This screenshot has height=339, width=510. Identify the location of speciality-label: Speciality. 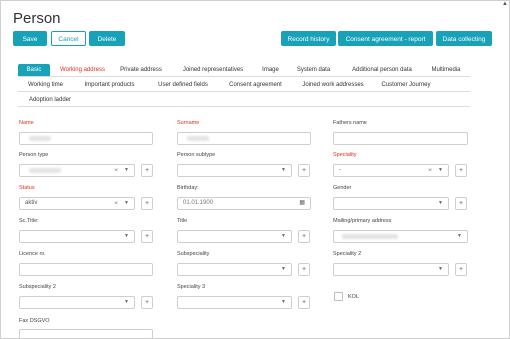
(345, 155).